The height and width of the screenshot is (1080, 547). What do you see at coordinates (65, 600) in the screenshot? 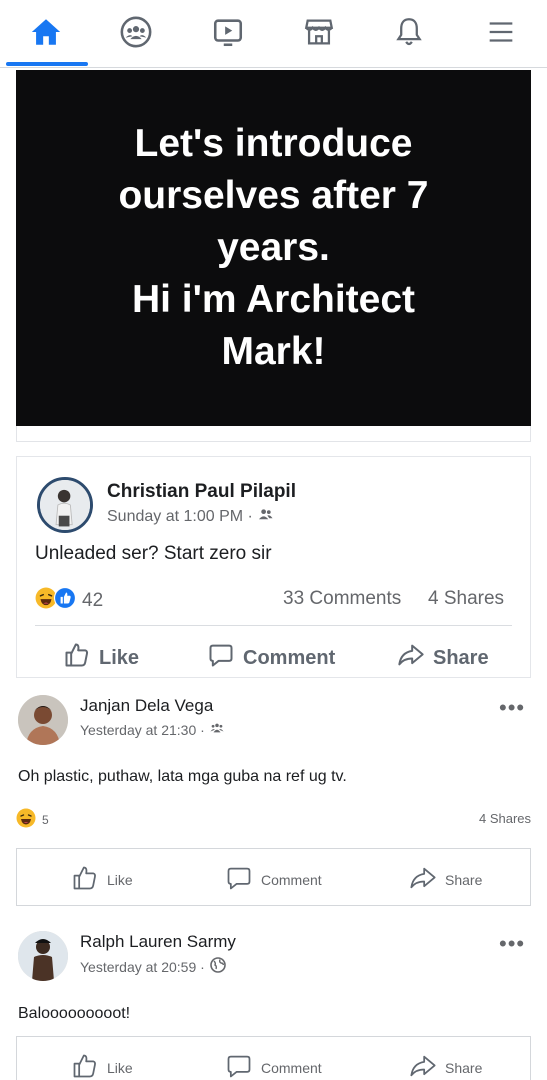
I see `like-reaction-icon` at bounding box center [65, 600].